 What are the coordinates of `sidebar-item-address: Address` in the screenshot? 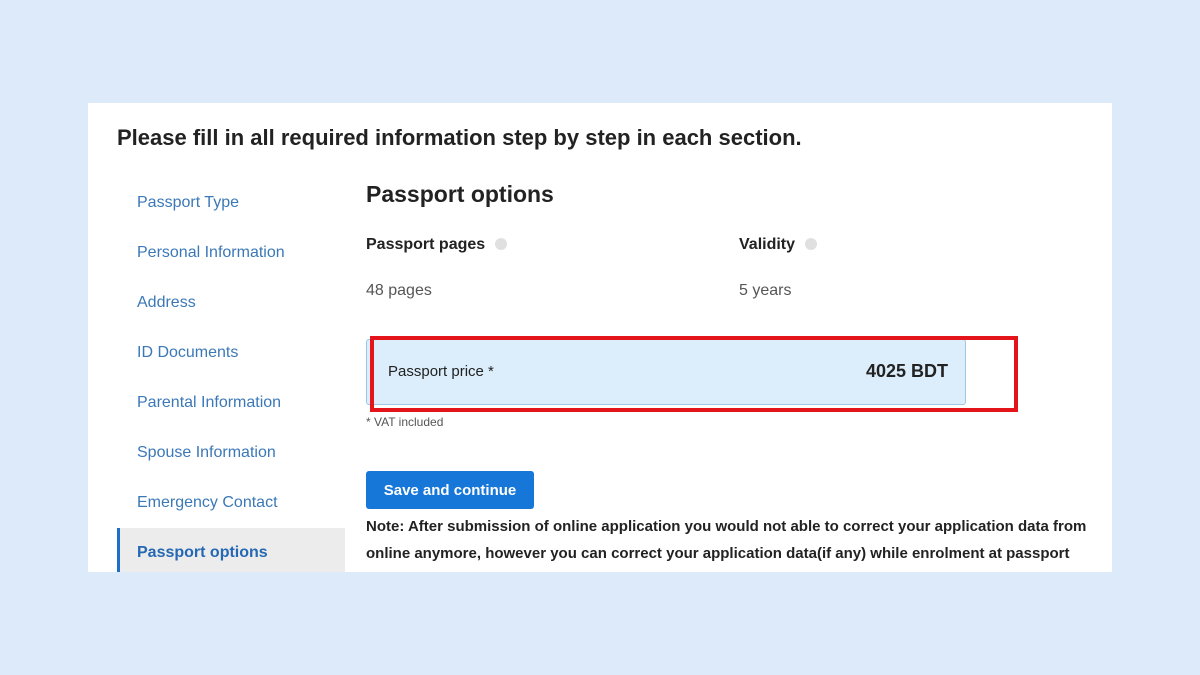 It's located at (231, 303).